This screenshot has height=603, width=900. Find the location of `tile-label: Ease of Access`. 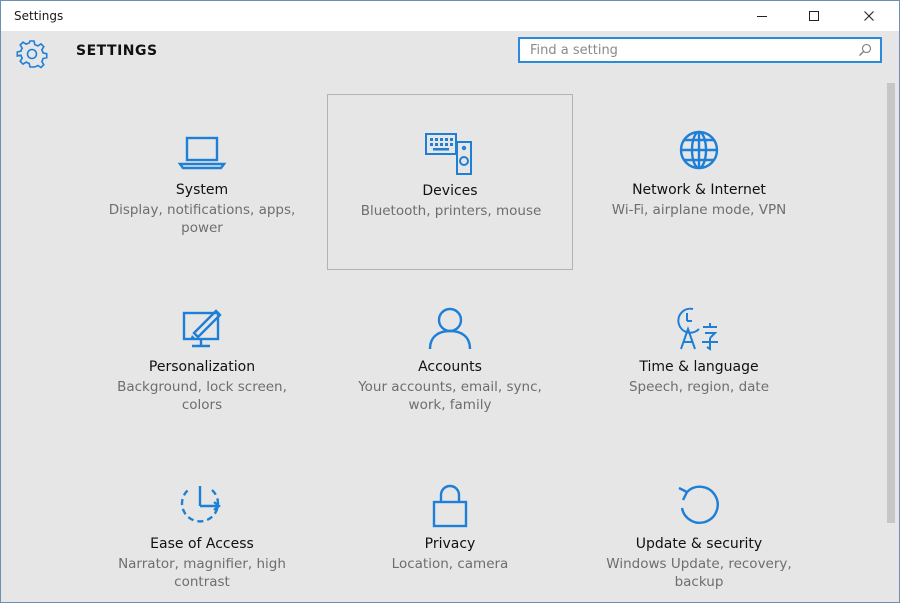

tile-label: Ease of Access is located at coordinates (202, 544).